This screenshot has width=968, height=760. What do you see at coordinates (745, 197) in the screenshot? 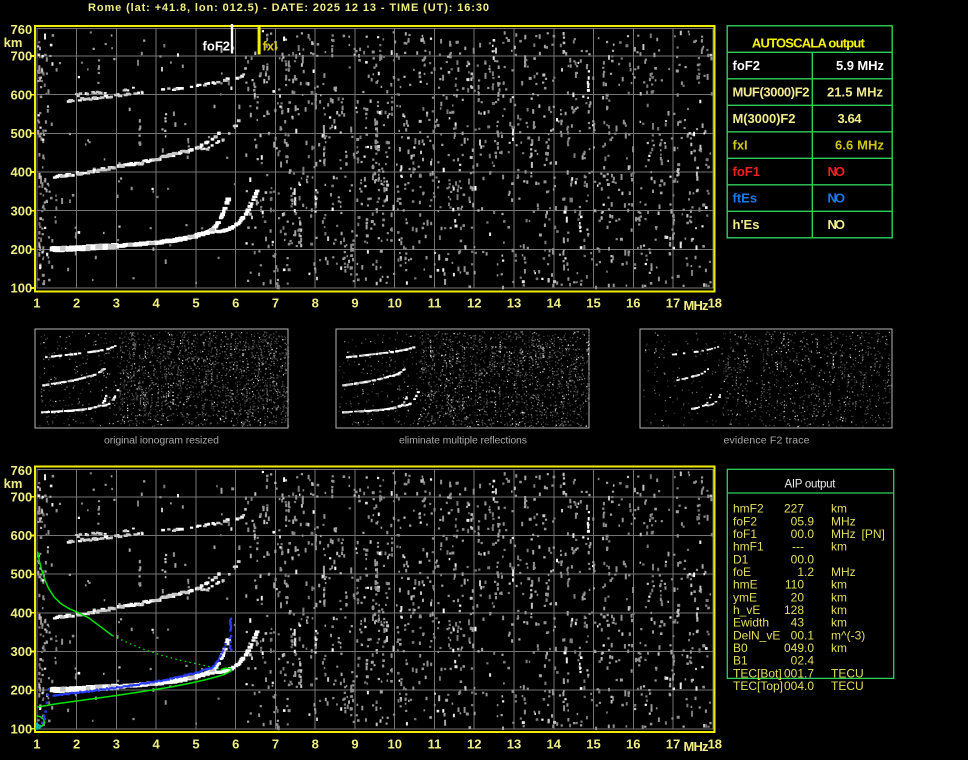
I see `svg-text: ftEs` at bounding box center [745, 197].